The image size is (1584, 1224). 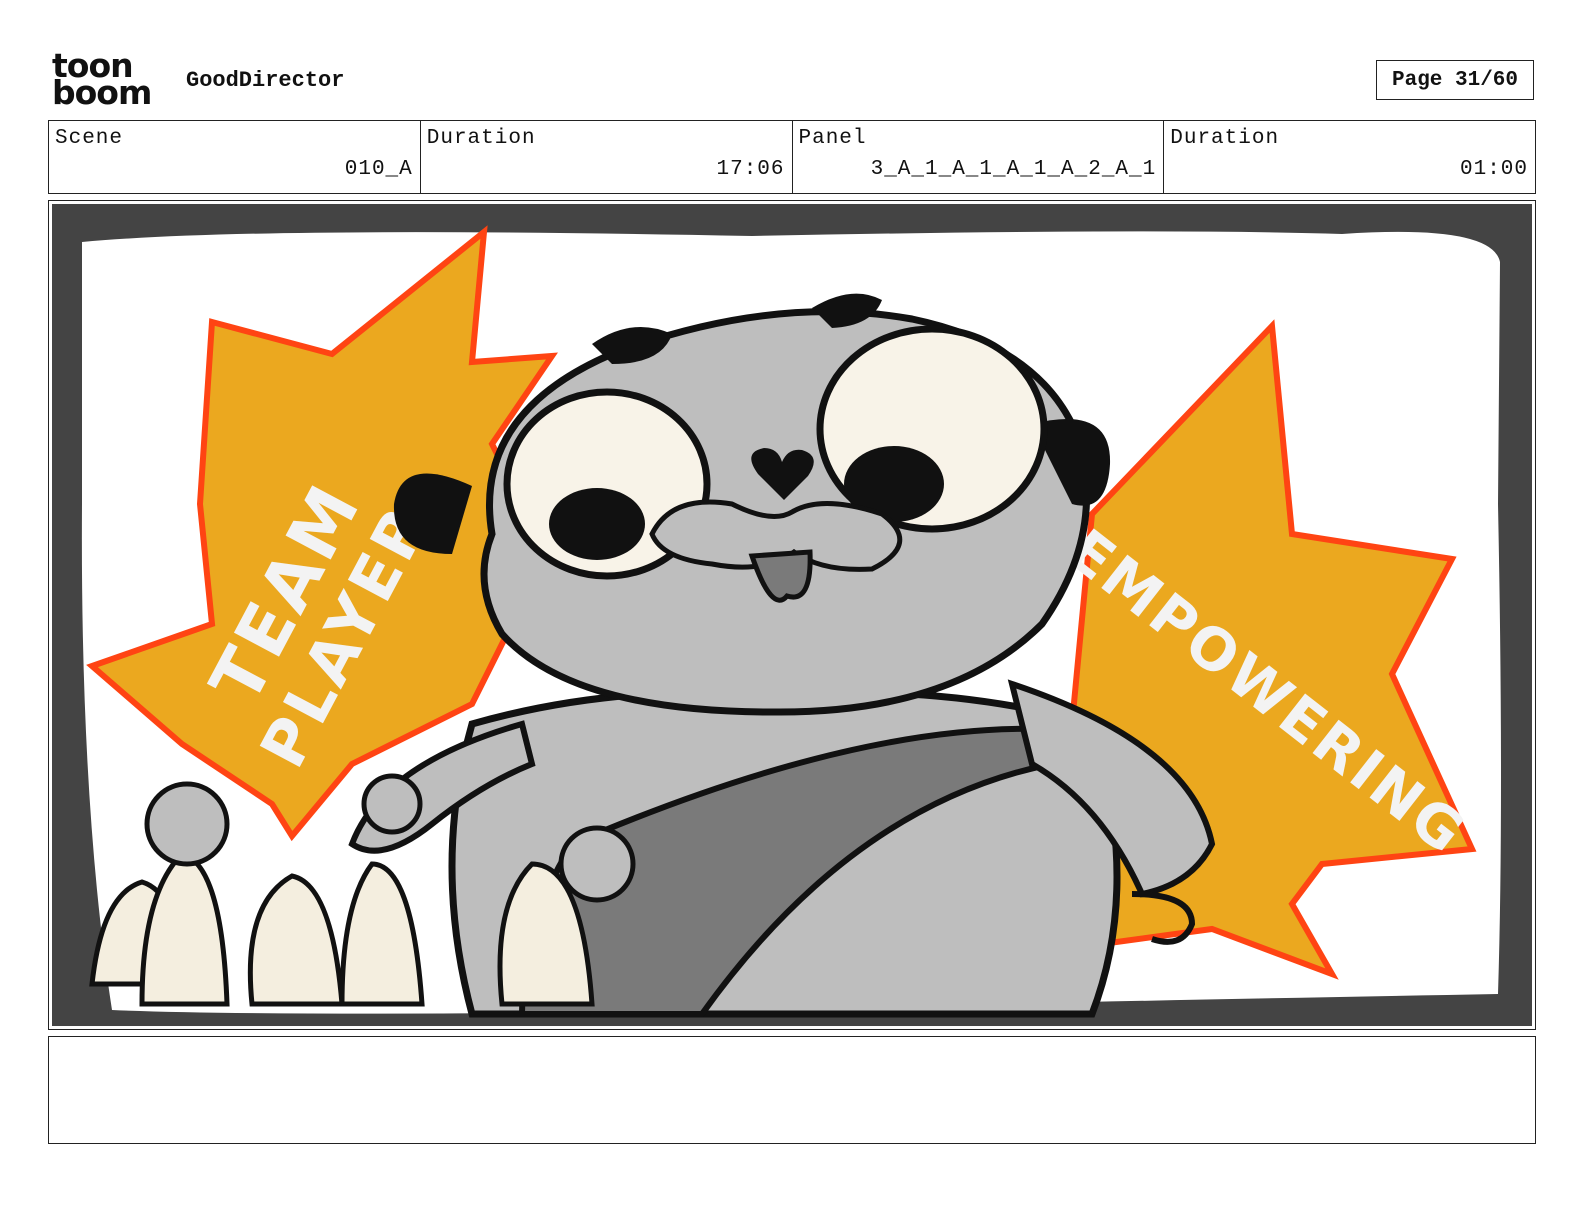 What do you see at coordinates (102, 92) in the screenshot?
I see `logo-bottom-text: boom` at bounding box center [102, 92].